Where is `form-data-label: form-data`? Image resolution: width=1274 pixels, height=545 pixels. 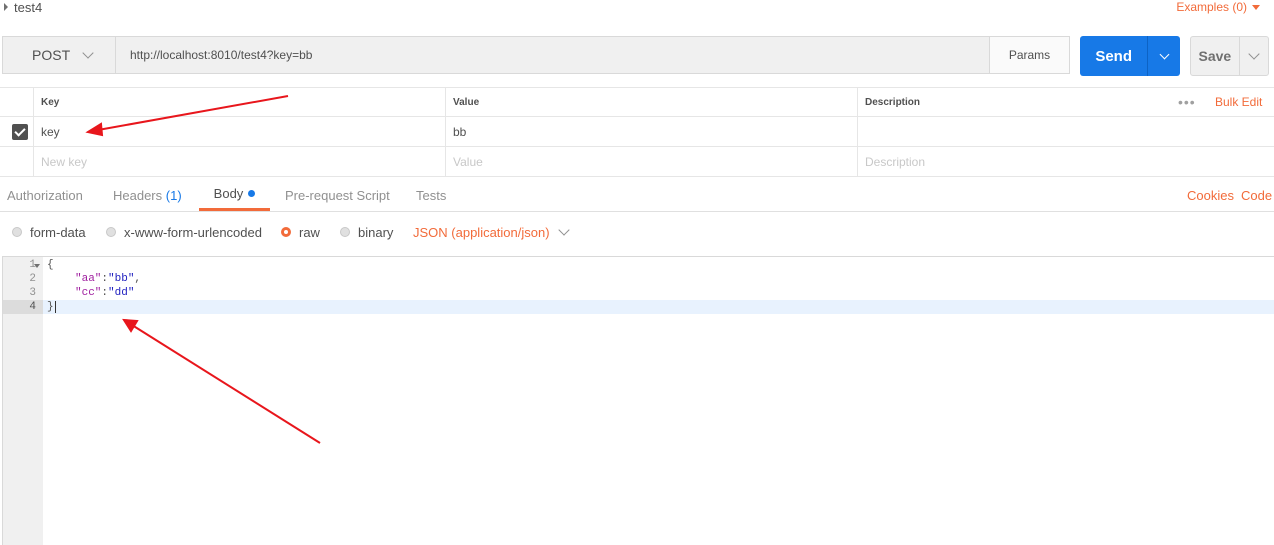
form-data-label: form-data is located at coordinates (58, 232).